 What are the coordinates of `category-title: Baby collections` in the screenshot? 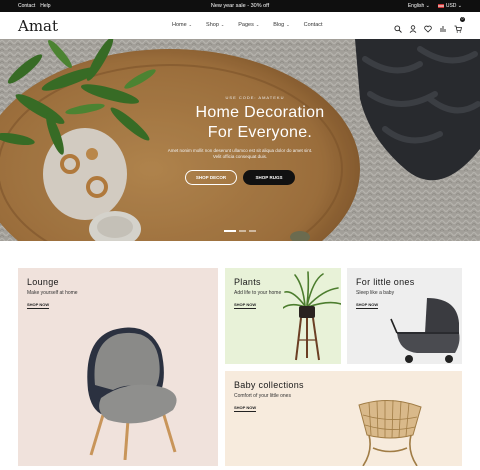 It's located at (269, 385).